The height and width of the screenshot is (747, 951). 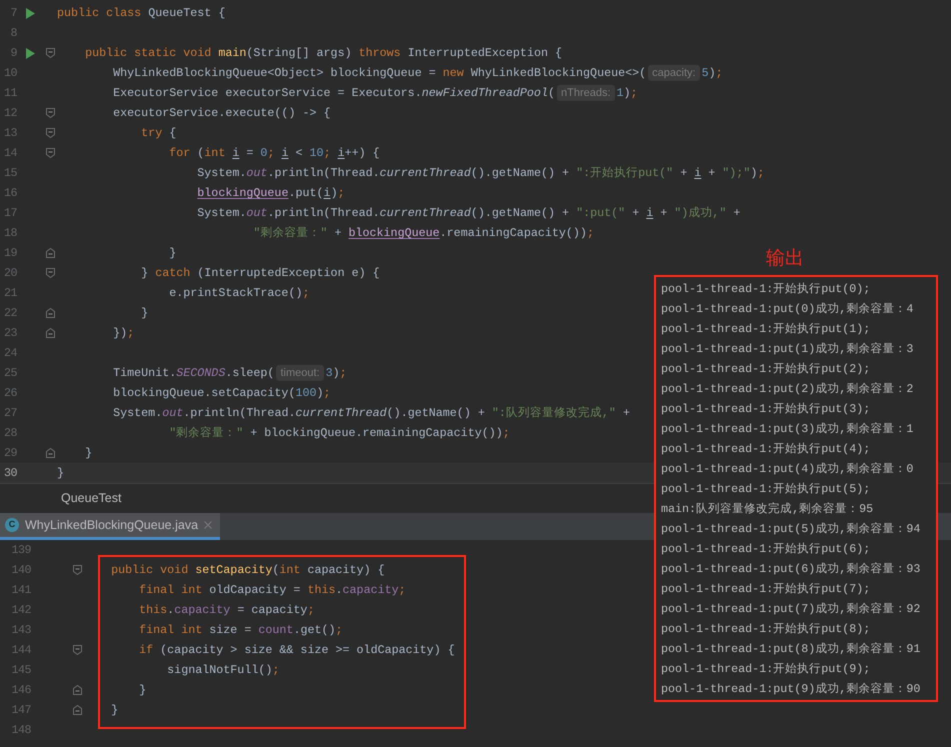 What do you see at coordinates (226, 610) in the screenshot?
I see `code-line: this.capacity = capacity;` at bounding box center [226, 610].